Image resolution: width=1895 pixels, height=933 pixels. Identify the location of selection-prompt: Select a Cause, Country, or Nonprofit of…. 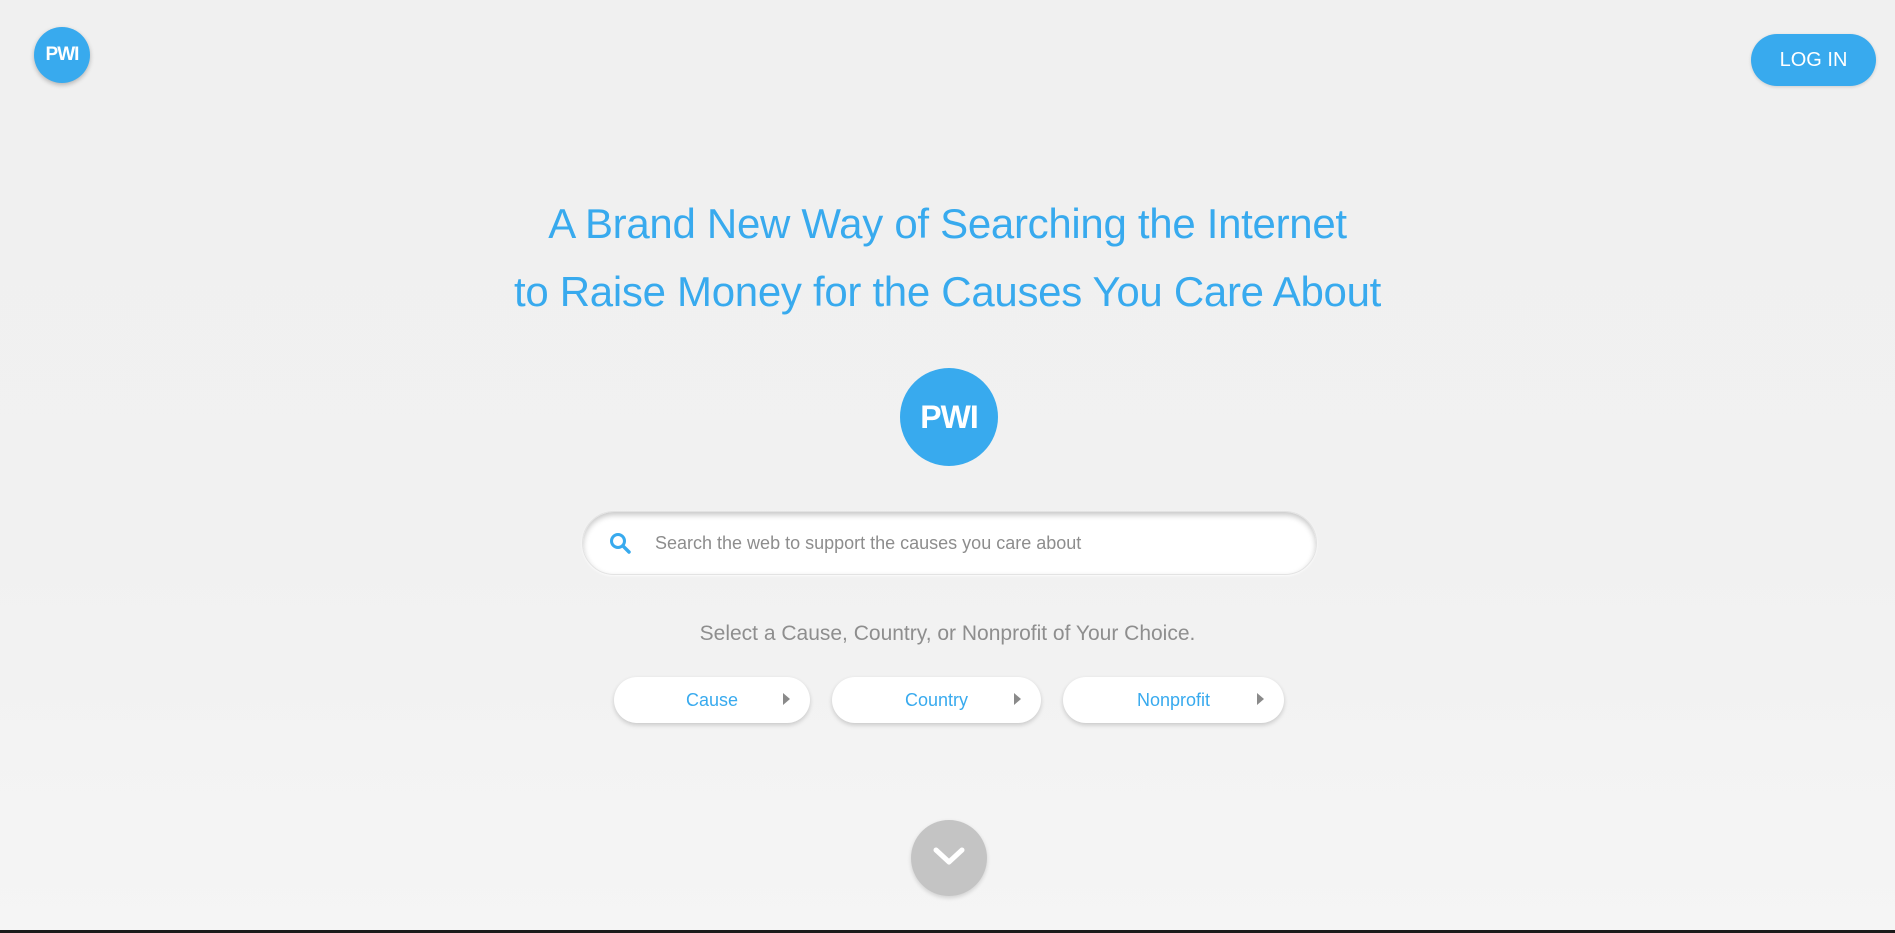
(947, 633).